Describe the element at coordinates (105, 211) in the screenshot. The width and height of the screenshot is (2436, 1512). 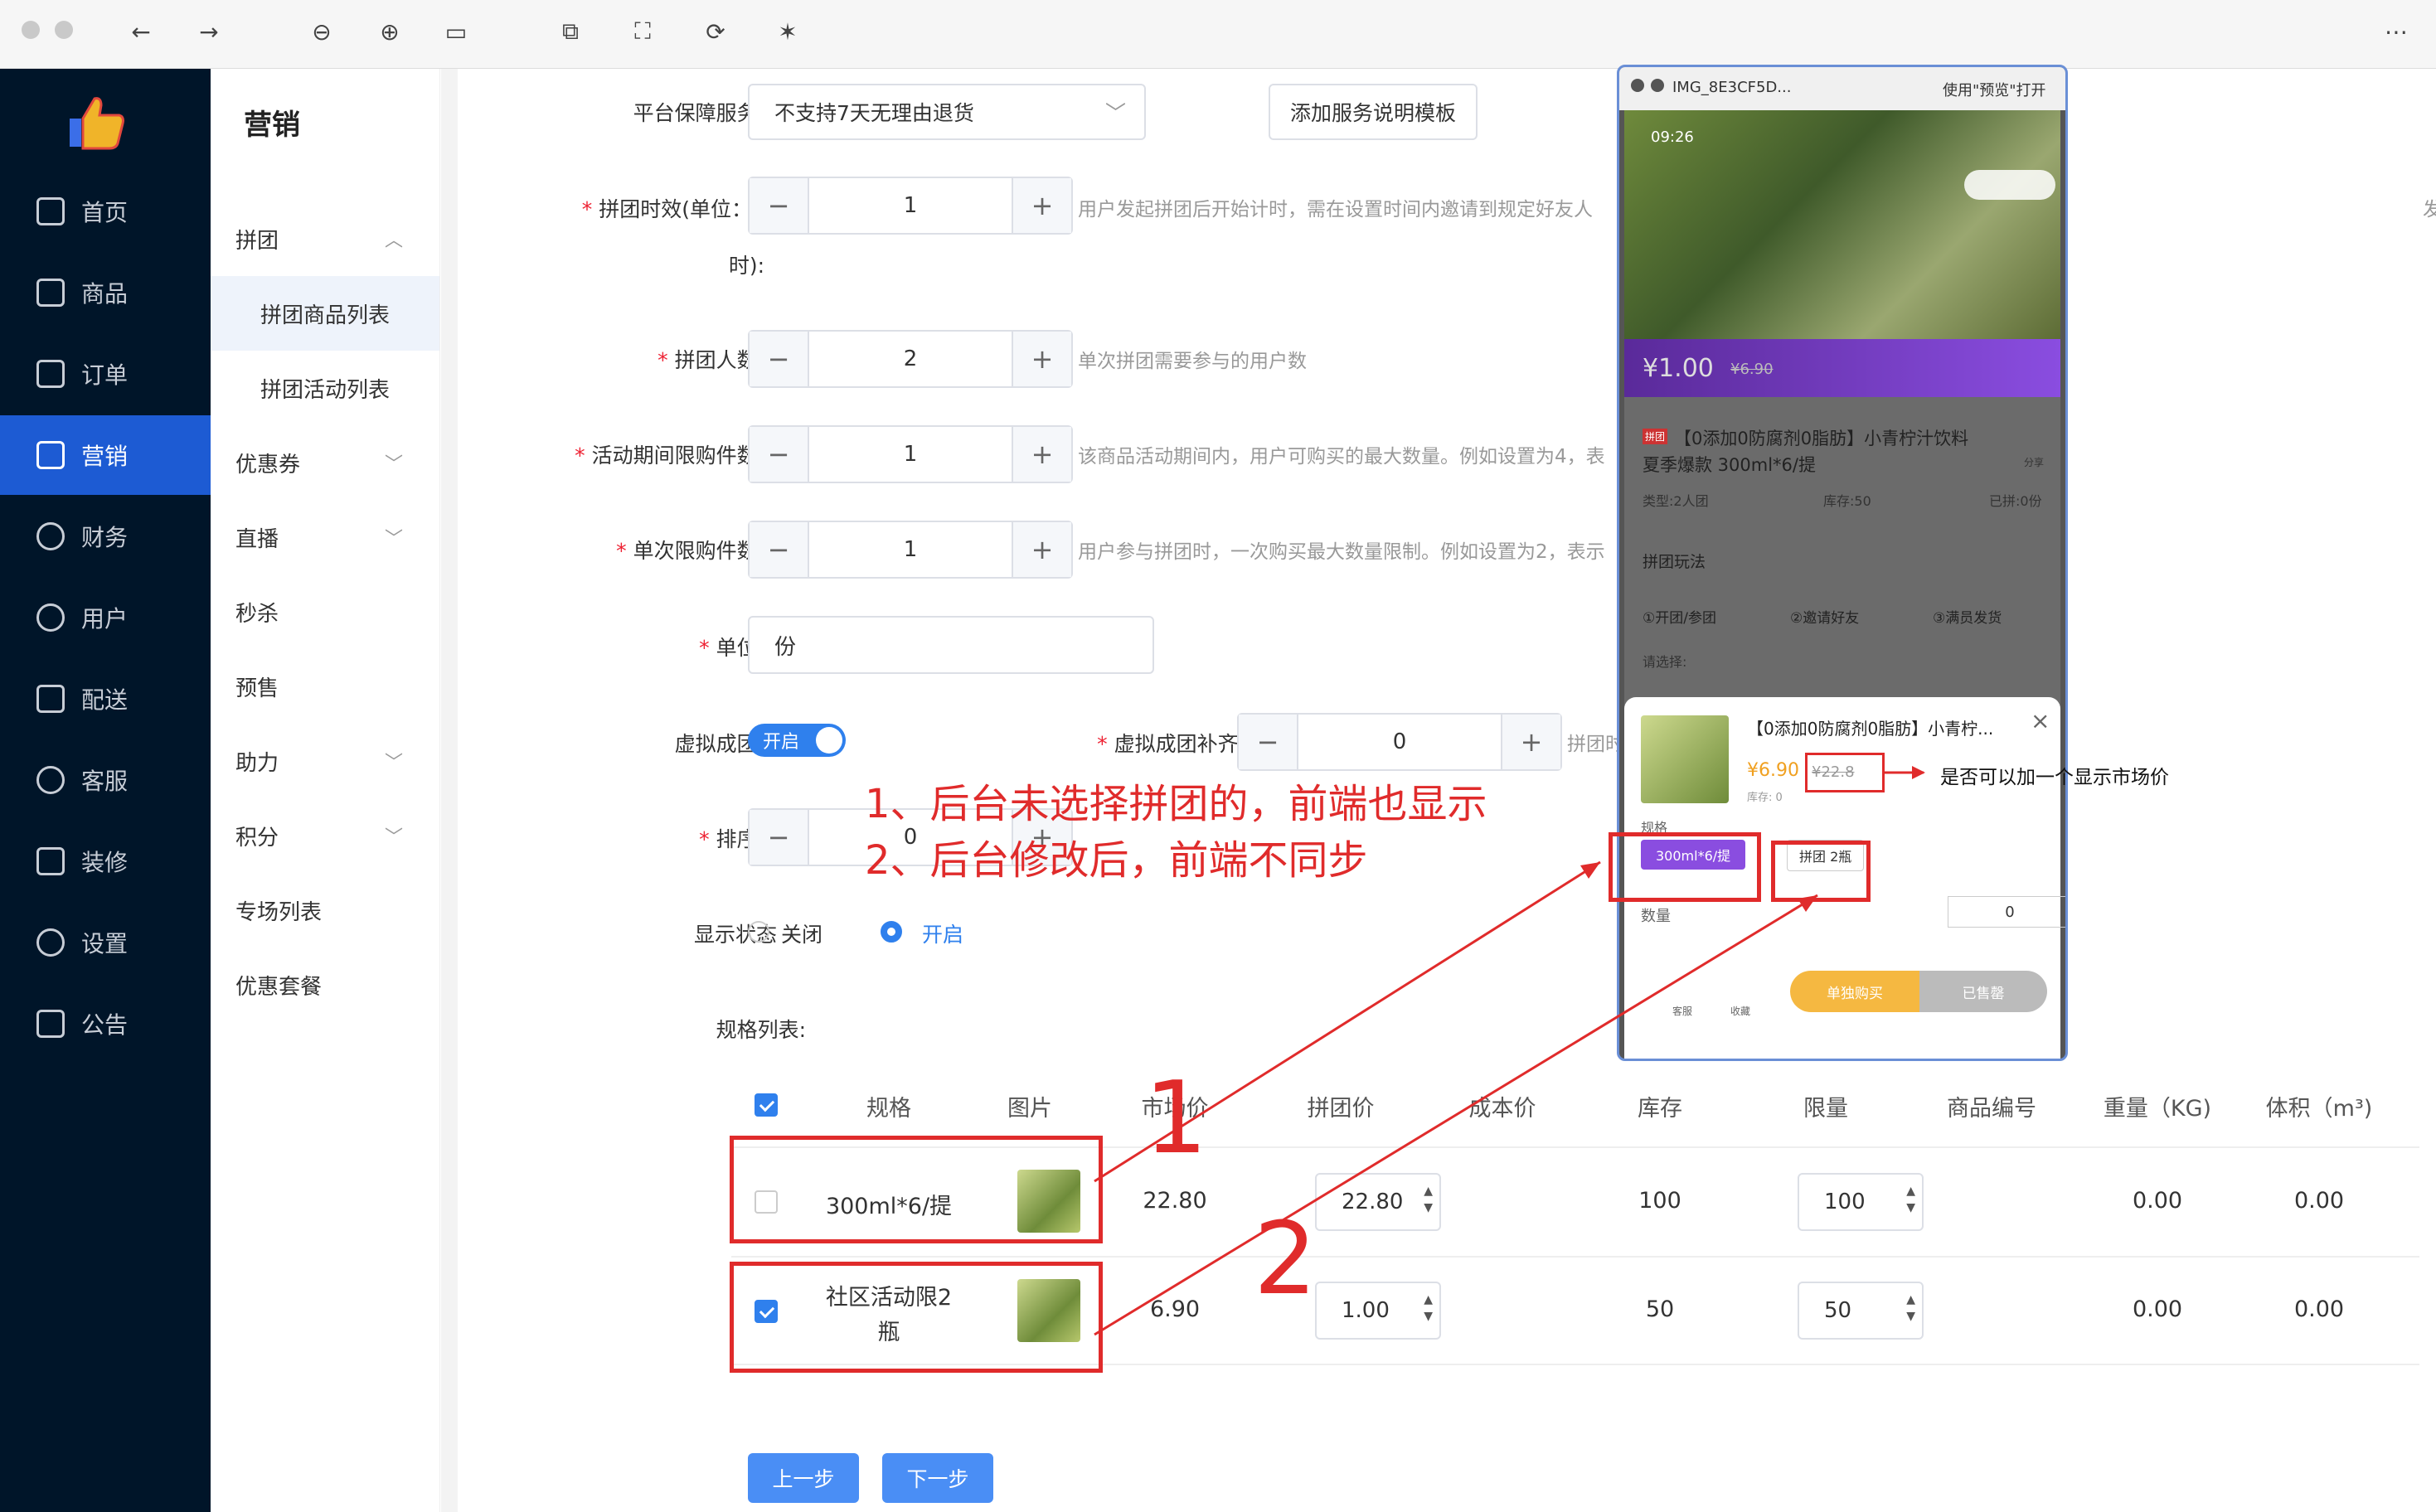
I see `nav-home: 首页` at that location.